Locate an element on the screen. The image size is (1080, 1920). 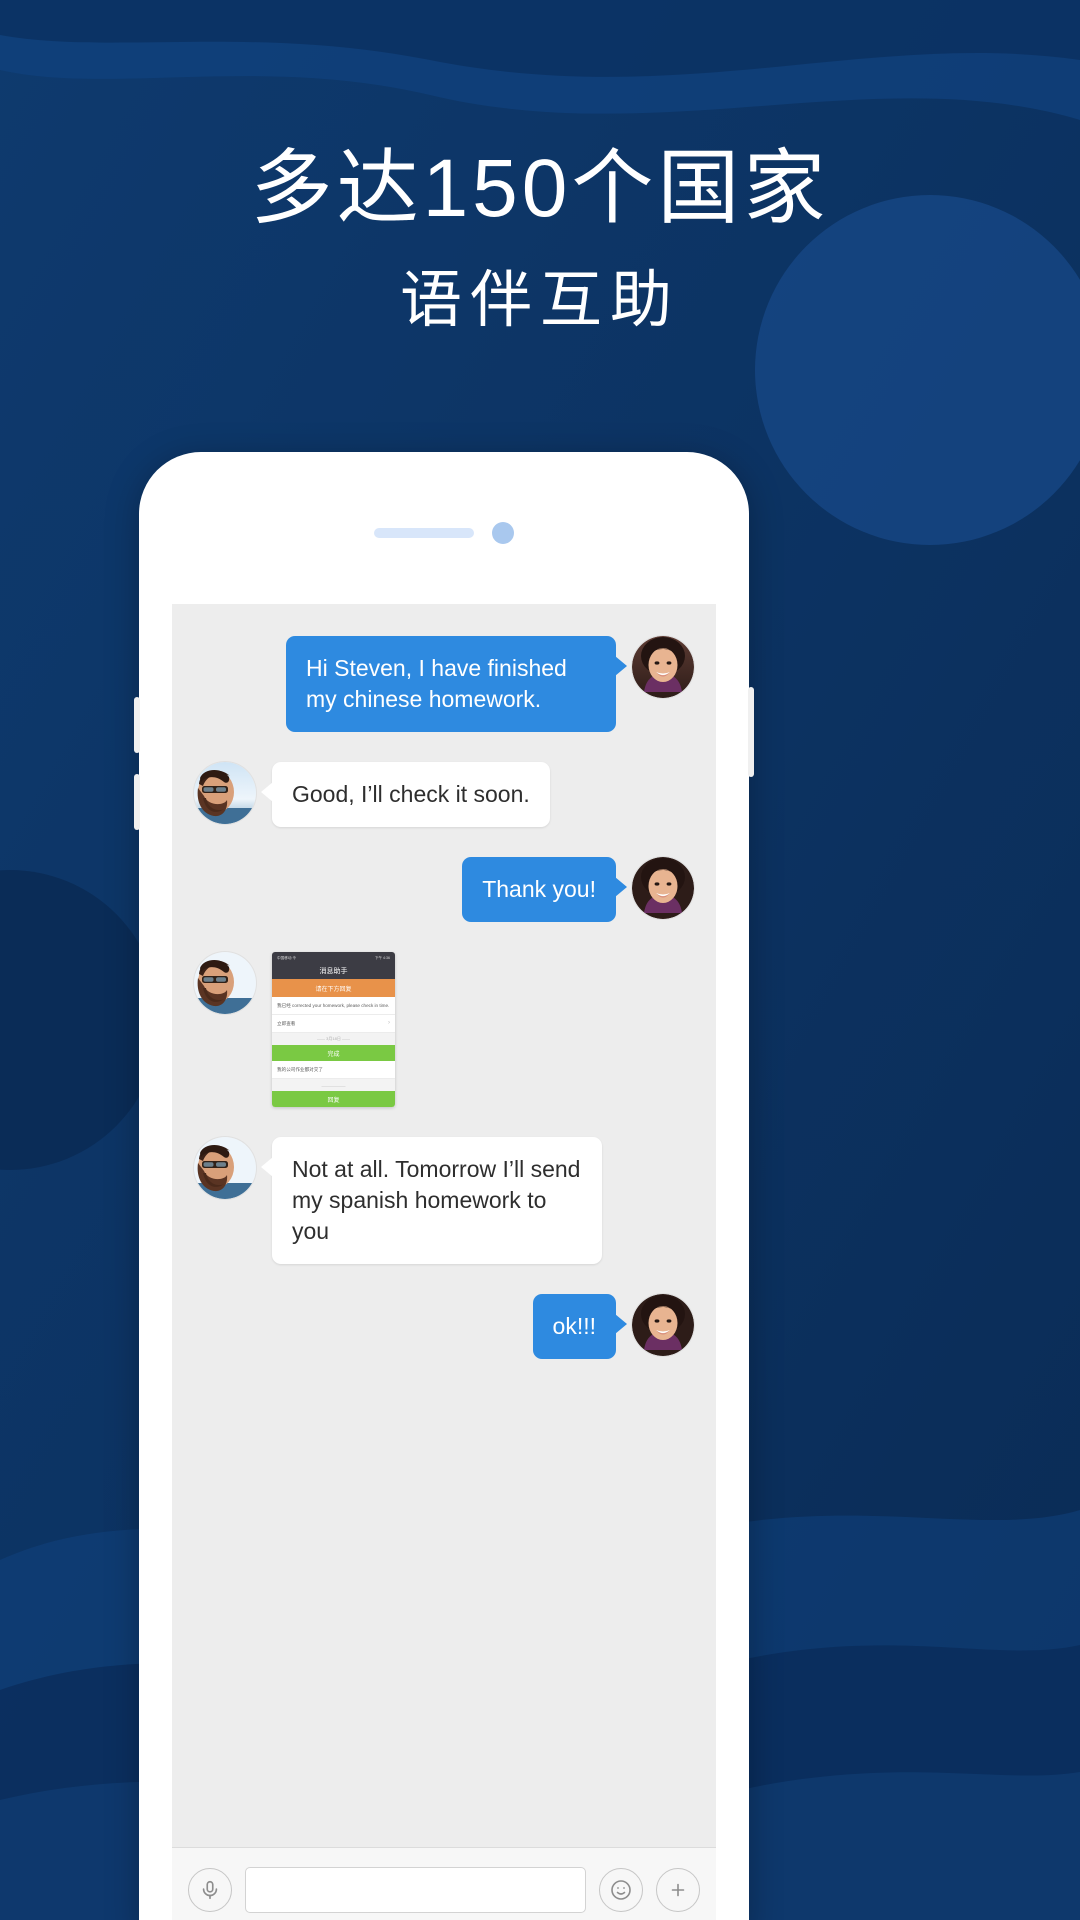
microphone-icon is located at coordinates (210, 1890).